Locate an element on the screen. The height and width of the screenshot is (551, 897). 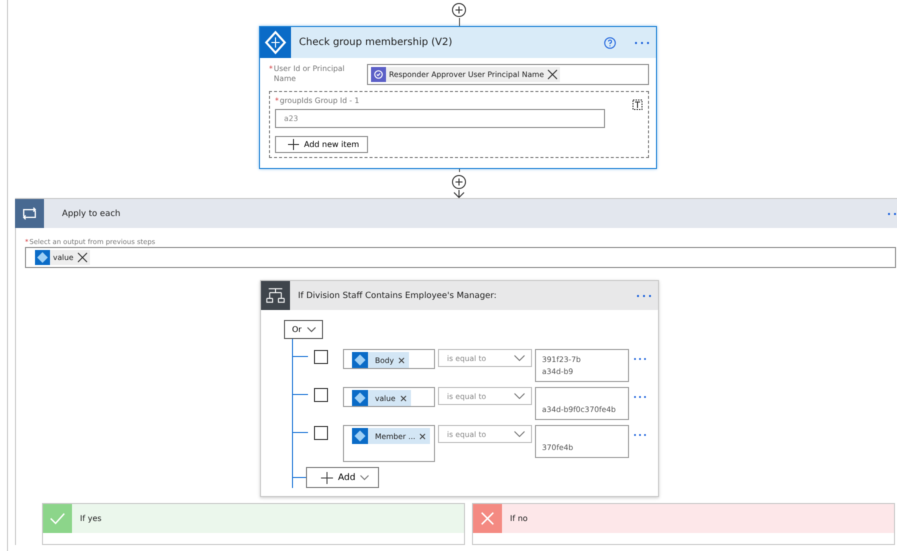
approval-icon is located at coordinates (378, 74).